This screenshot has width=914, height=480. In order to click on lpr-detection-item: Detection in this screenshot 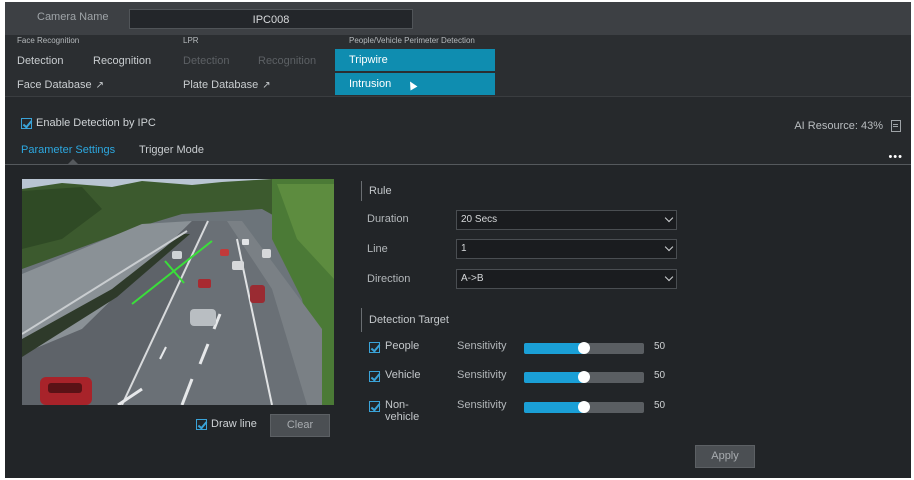, I will do `click(206, 61)`.